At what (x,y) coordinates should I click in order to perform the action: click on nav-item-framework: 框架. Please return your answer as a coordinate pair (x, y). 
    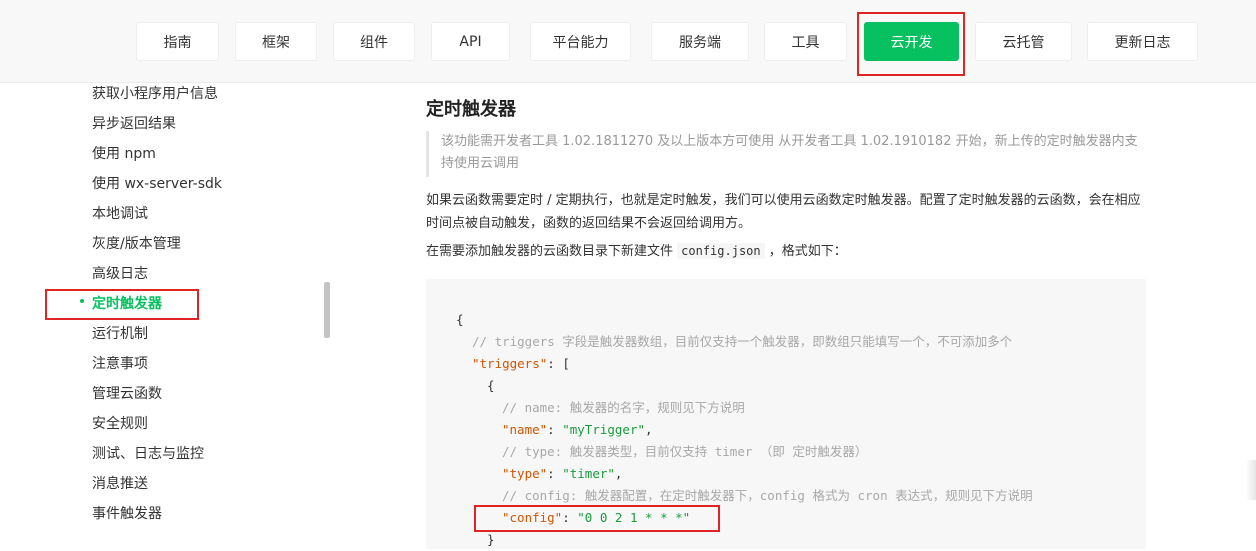
    Looking at the image, I should click on (276, 41).